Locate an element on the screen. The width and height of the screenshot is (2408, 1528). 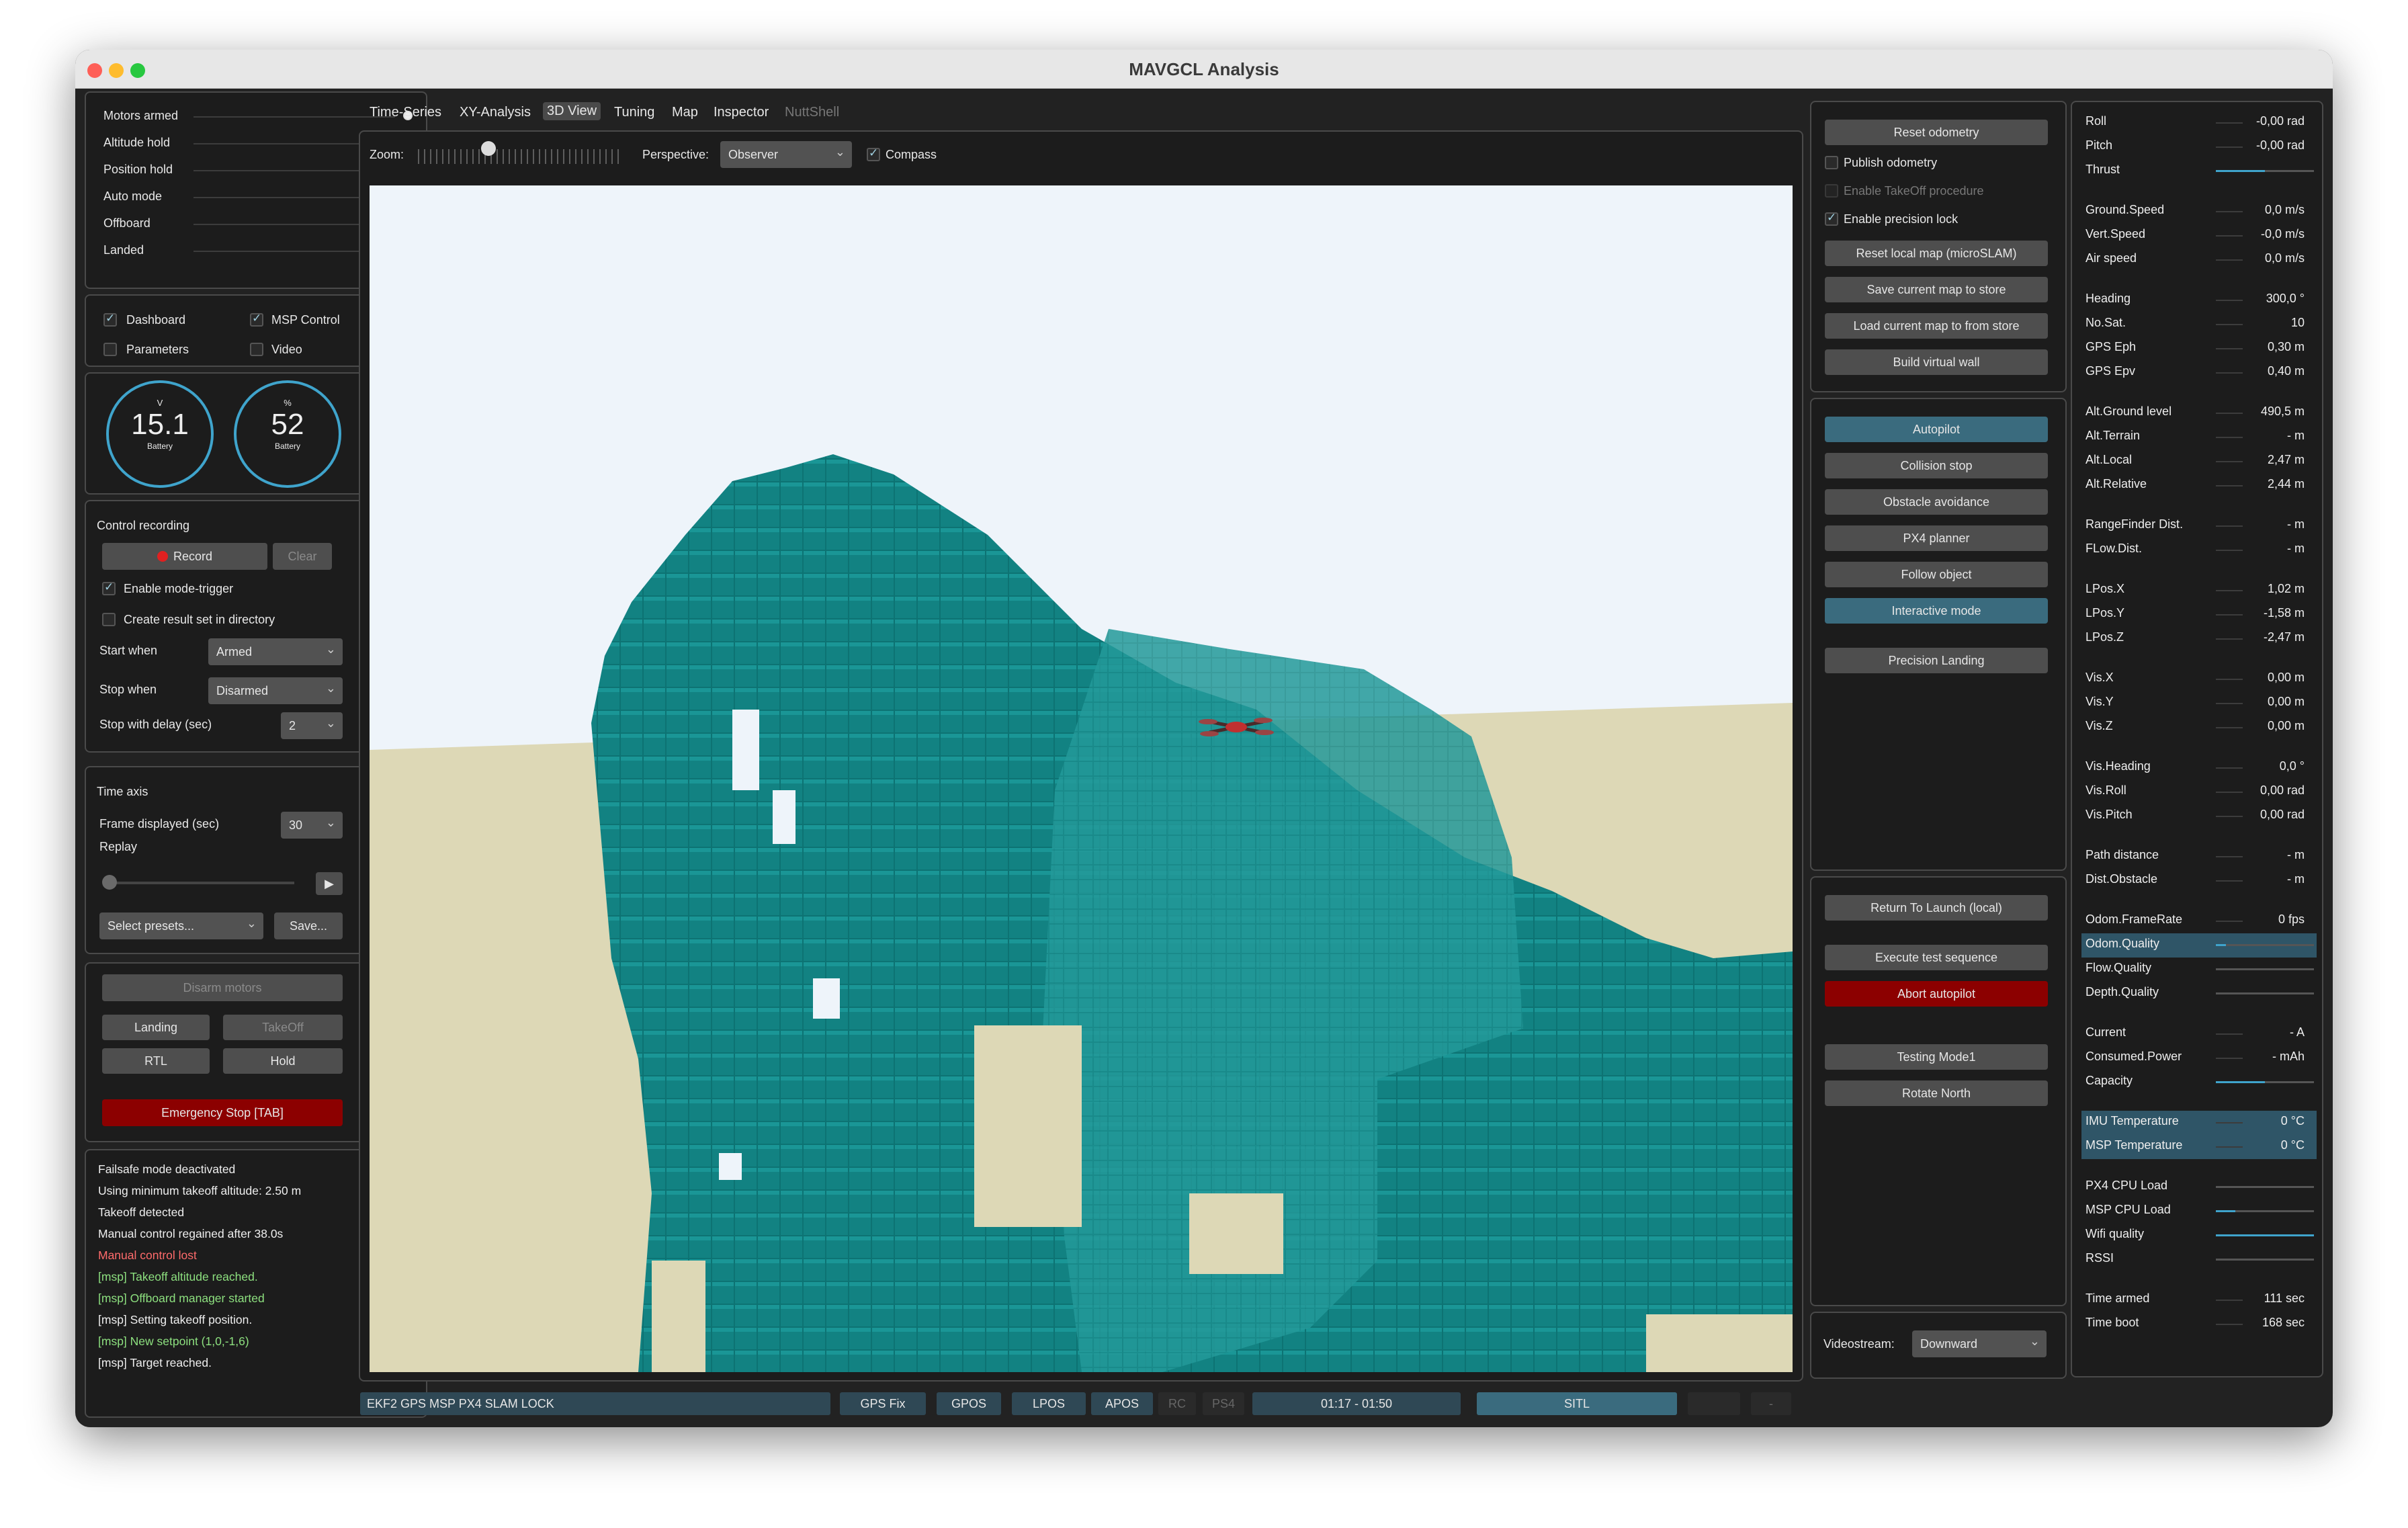
video-checkbox is located at coordinates (256, 349).